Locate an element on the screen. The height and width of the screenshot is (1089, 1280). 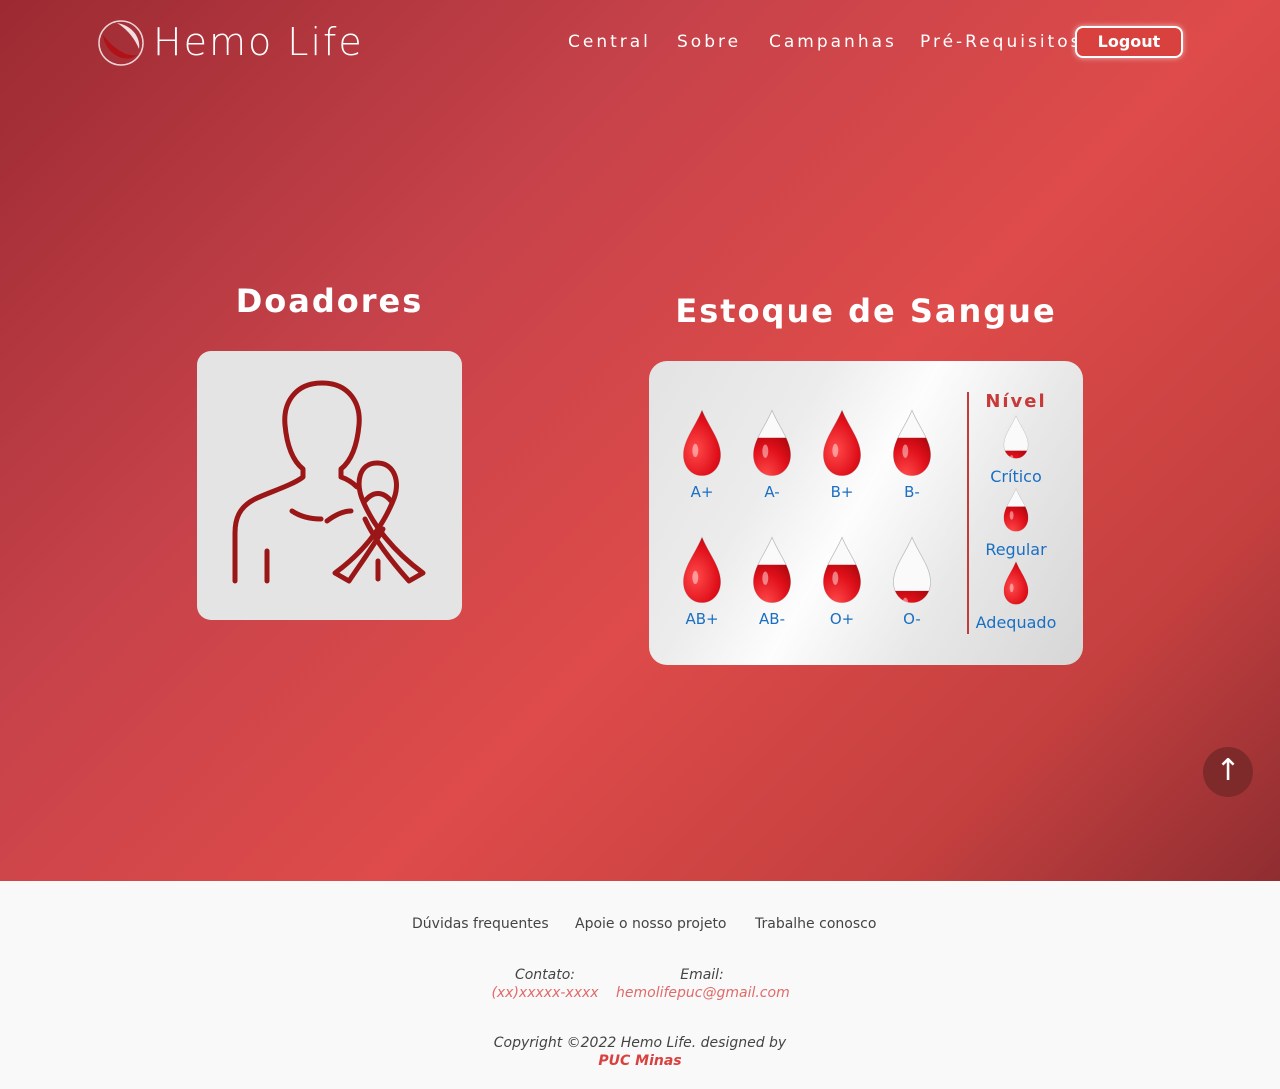
designer-credit: PUC Minas is located at coordinates (640, 1061).